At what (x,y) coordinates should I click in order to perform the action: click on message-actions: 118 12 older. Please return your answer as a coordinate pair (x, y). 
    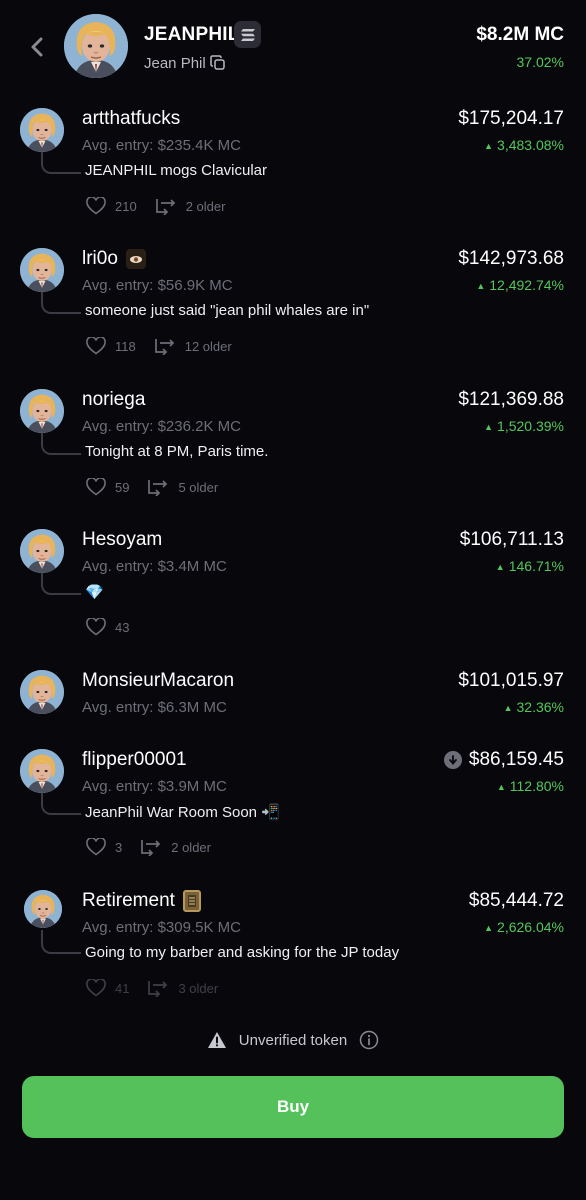
    Looking at the image, I should click on (168, 346).